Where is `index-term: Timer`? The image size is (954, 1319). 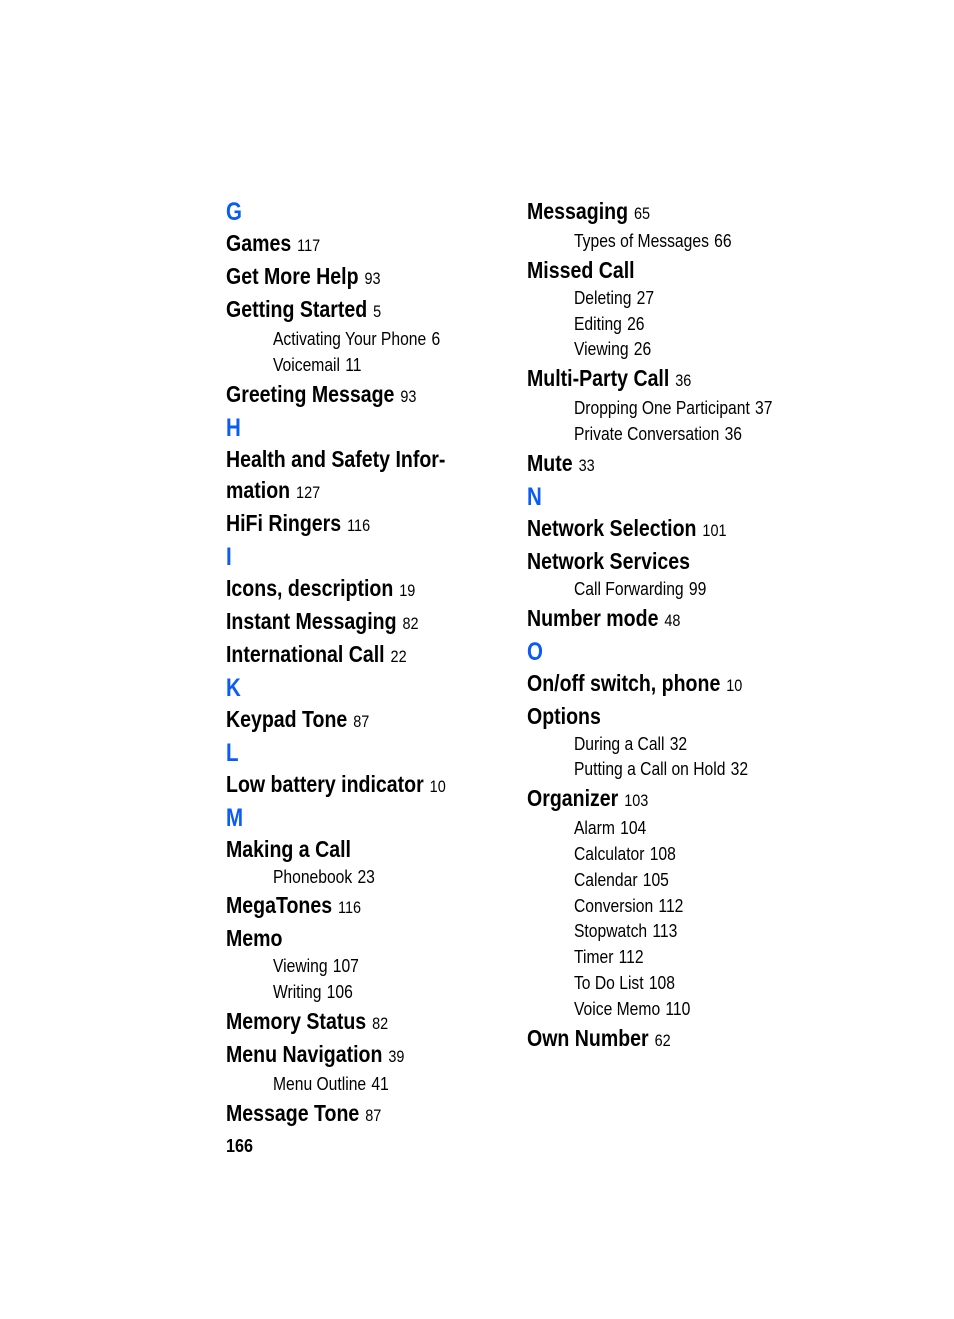
index-term: Timer is located at coordinates (593, 957).